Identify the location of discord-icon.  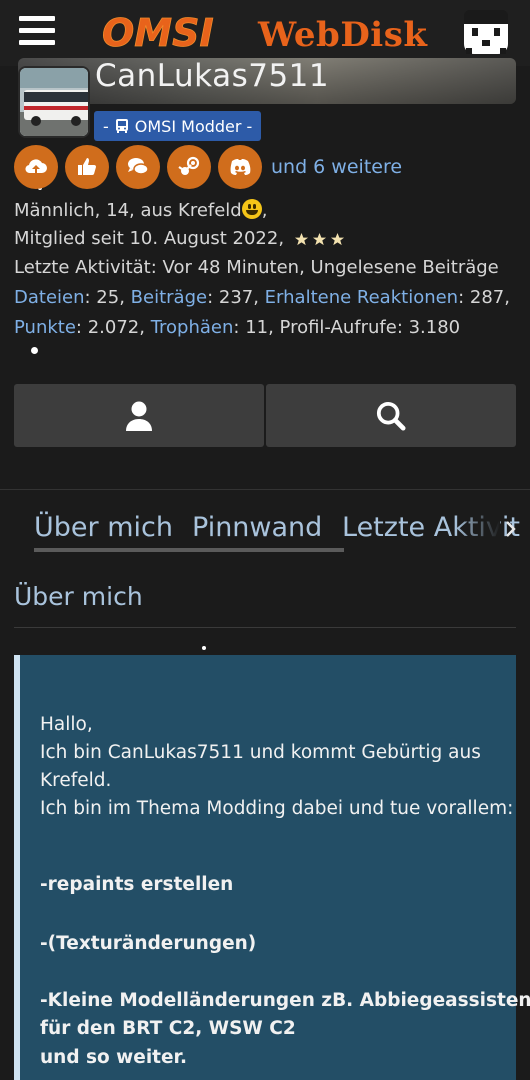
(240, 167).